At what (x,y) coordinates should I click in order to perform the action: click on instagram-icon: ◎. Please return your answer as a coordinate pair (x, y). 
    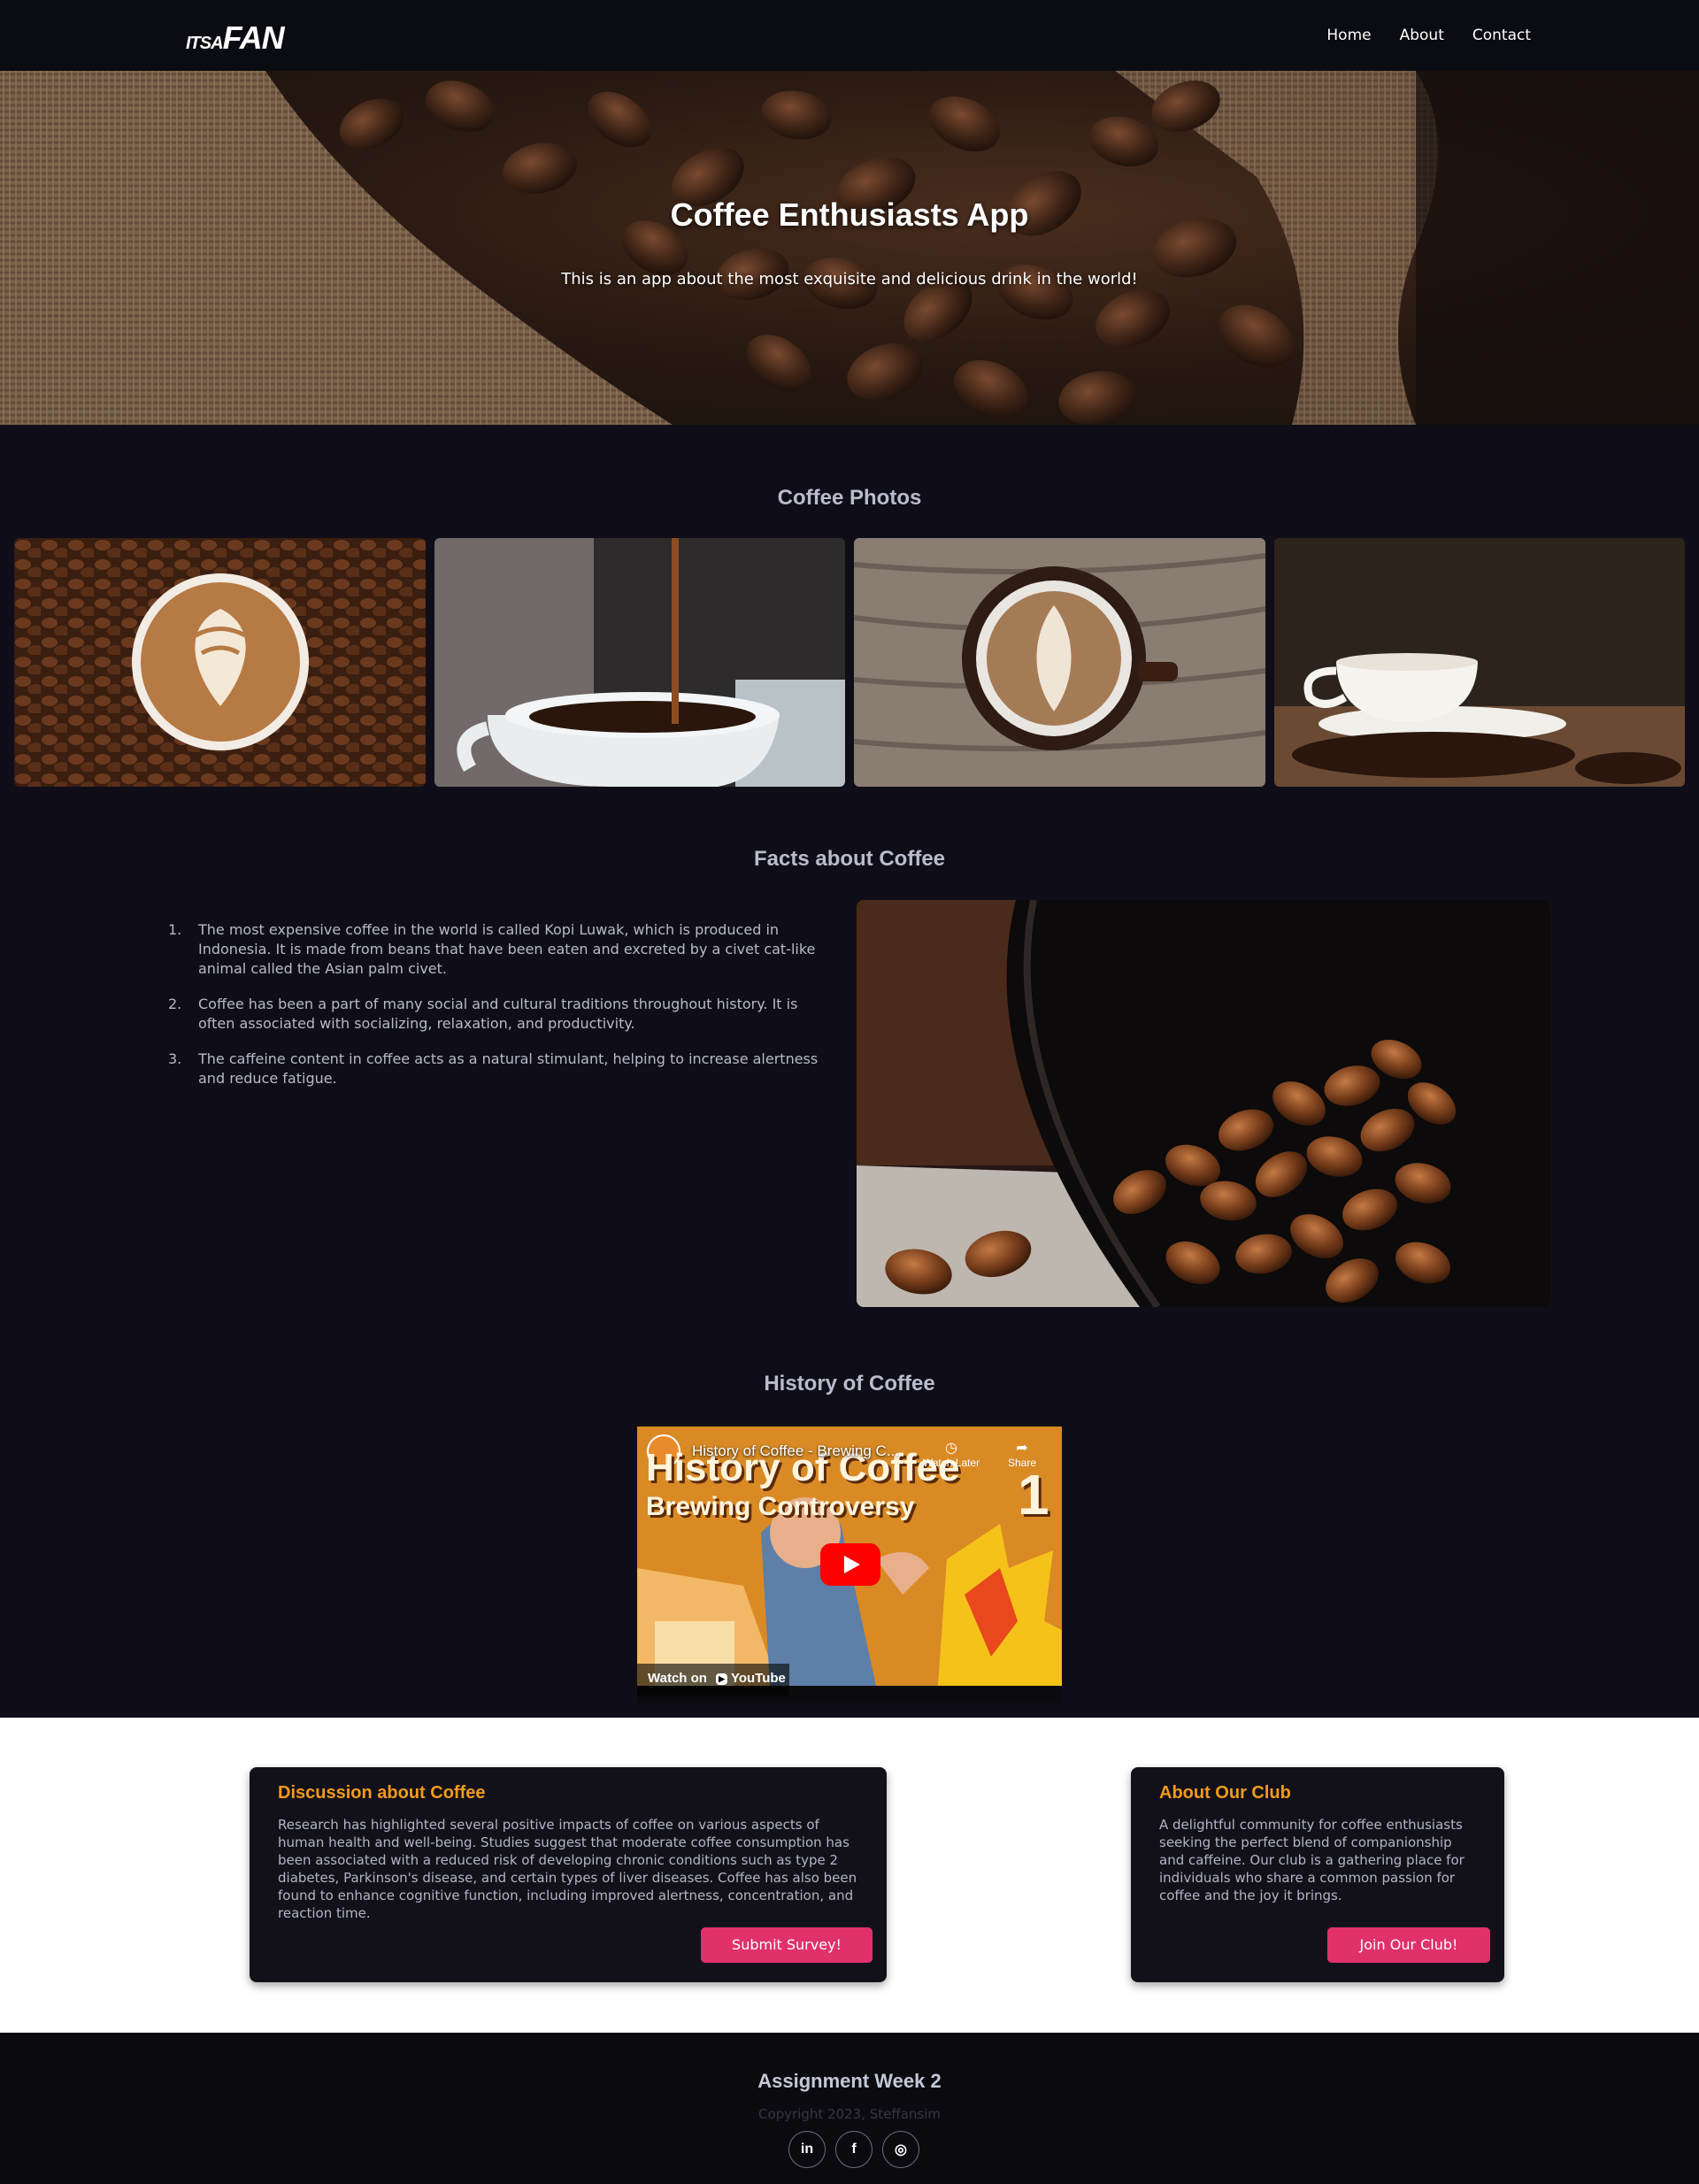
    Looking at the image, I should click on (900, 2149).